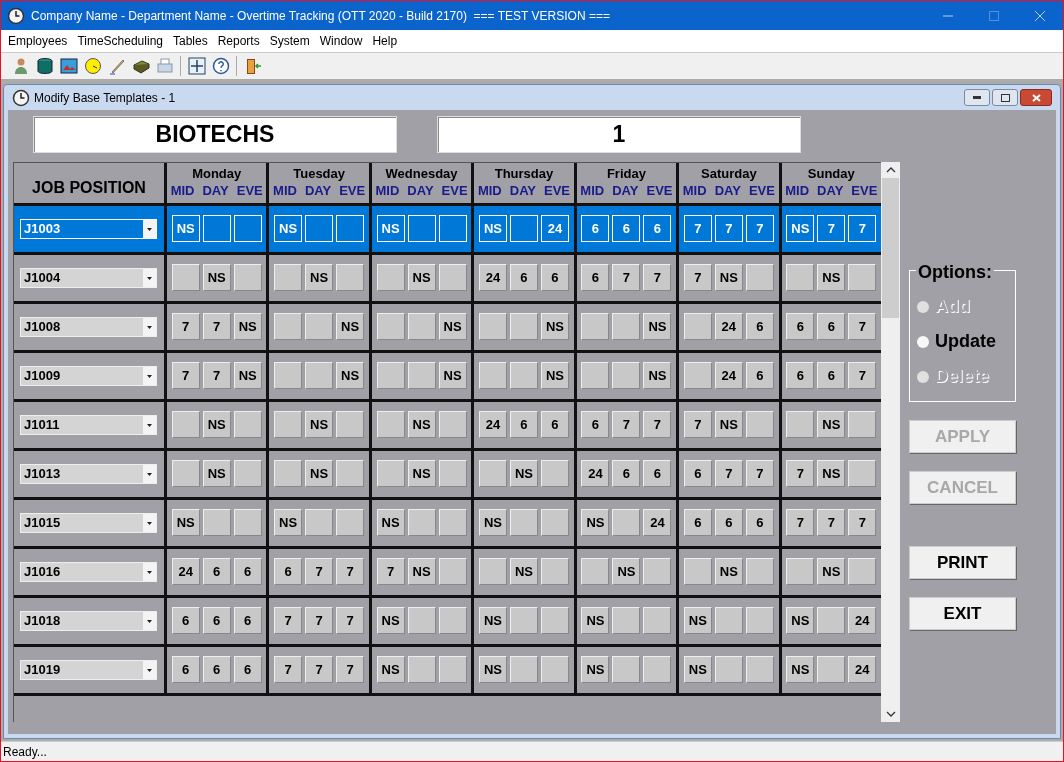 Image resolution: width=1064 pixels, height=762 pixels. Describe the element at coordinates (88, 278) in the screenshot. I see `job-dropdown: J1004` at that location.